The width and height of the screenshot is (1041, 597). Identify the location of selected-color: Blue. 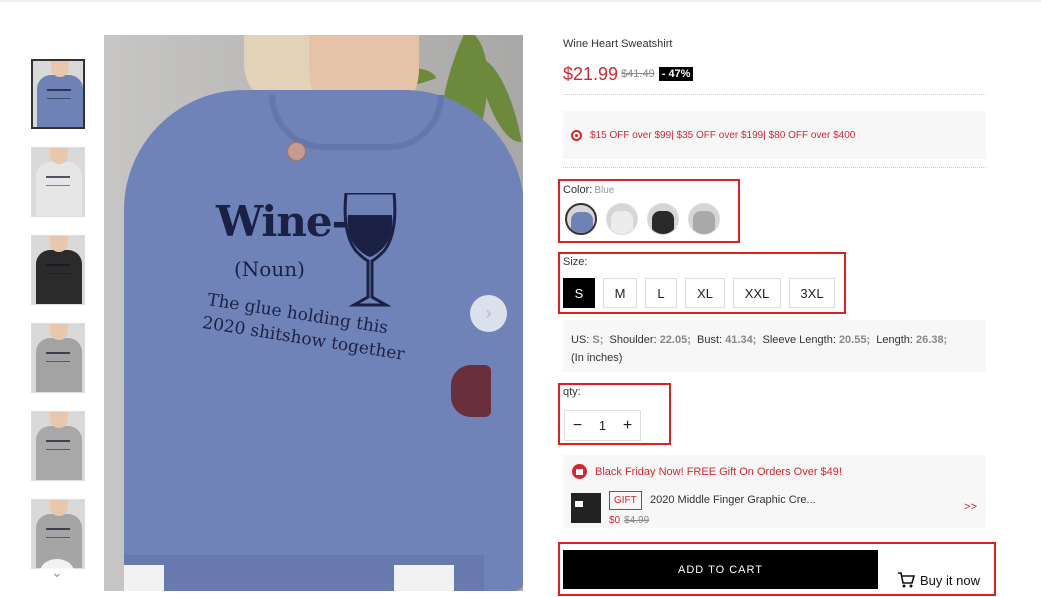
(604, 190).